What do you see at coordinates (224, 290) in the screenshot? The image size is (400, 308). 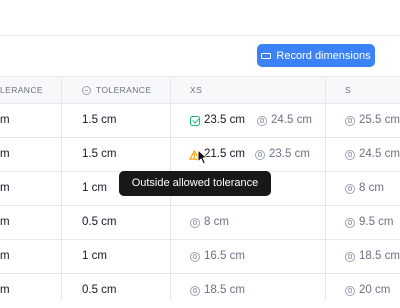 I see `xs-target-value: 18.5 cm` at bounding box center [224, 290].